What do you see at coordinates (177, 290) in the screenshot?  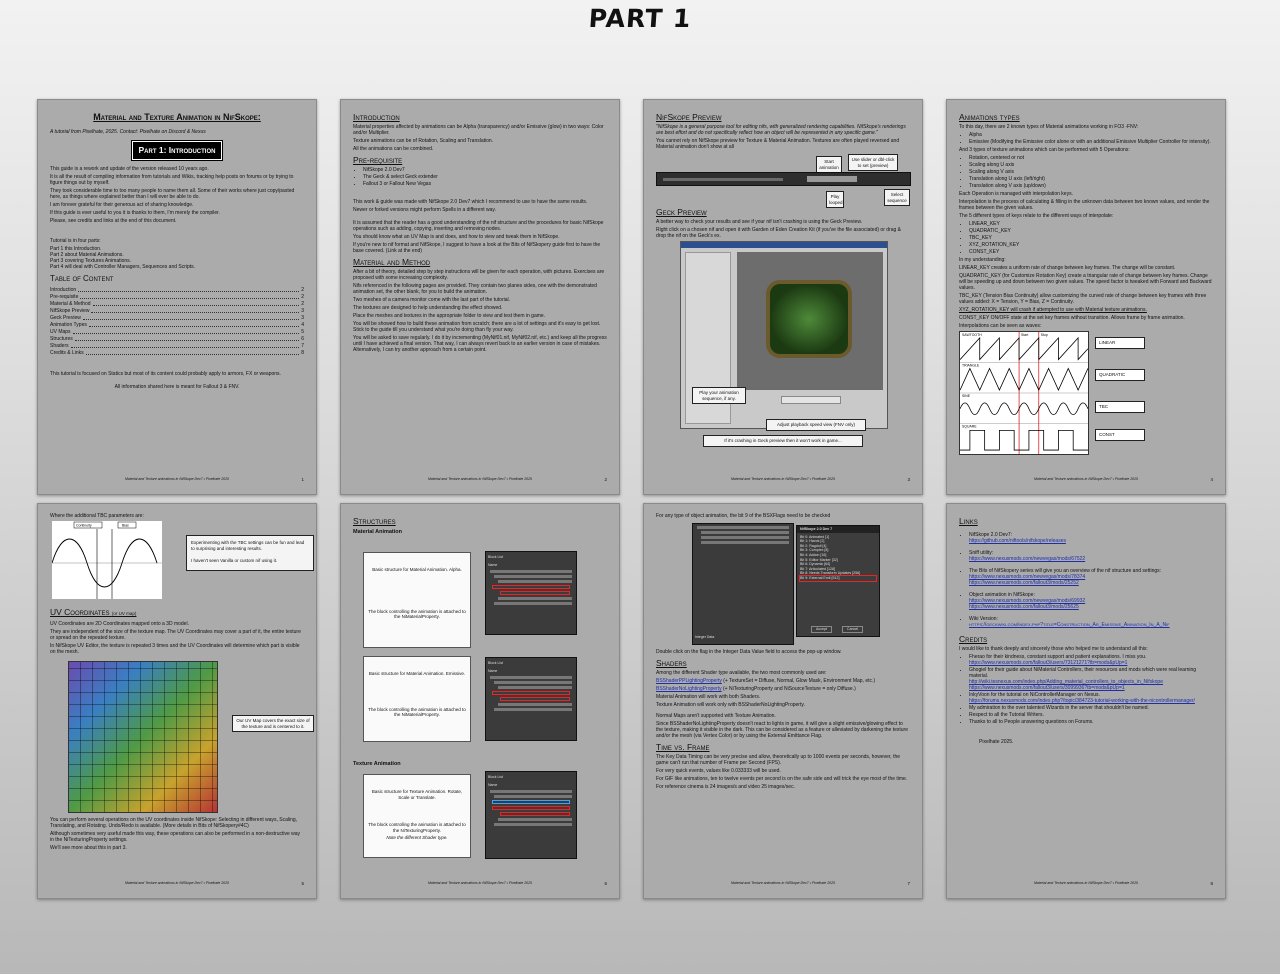 I see `toc-entry: Introduction 2` at bounding box center [177, 290].